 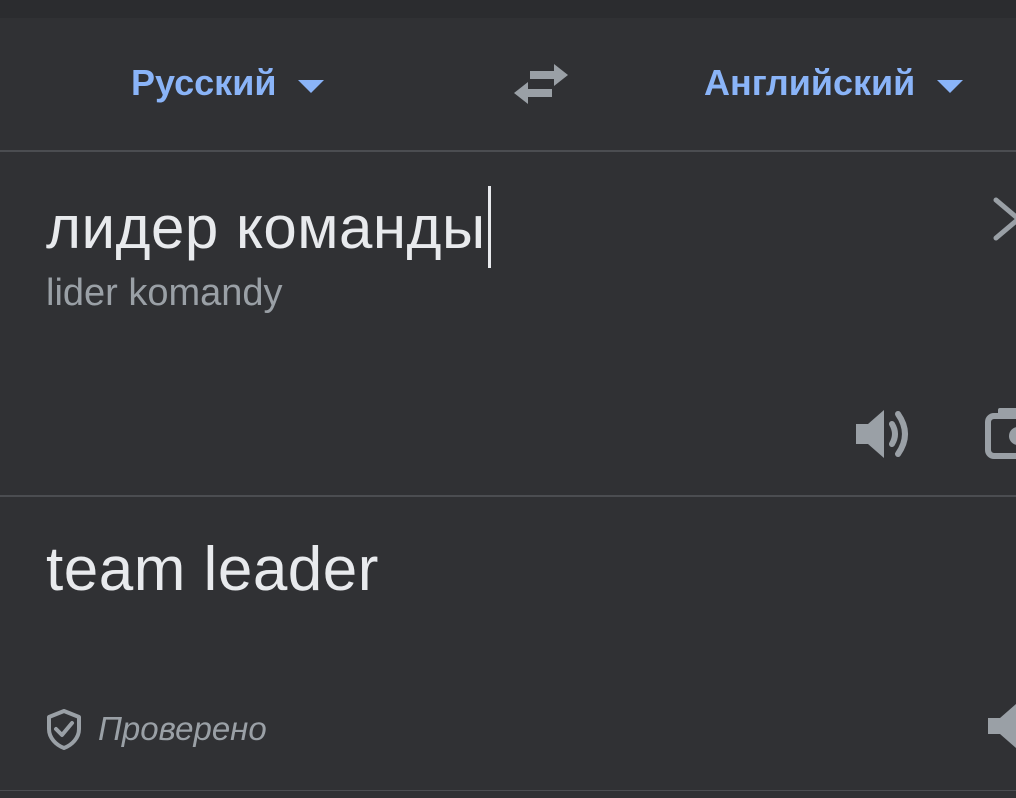 I want to click on verified-badge: Проверено, so click(x=156, y=729).